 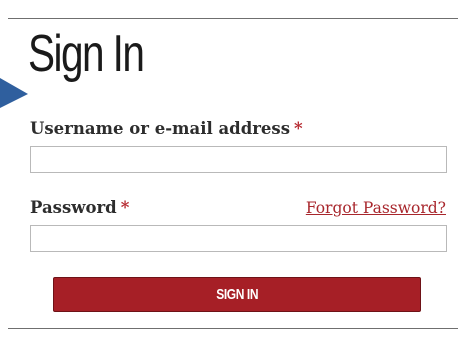 What do you see at coordinates (238, 159) in the screenshot?
I see `username-input` at bounding box center [238, 159].